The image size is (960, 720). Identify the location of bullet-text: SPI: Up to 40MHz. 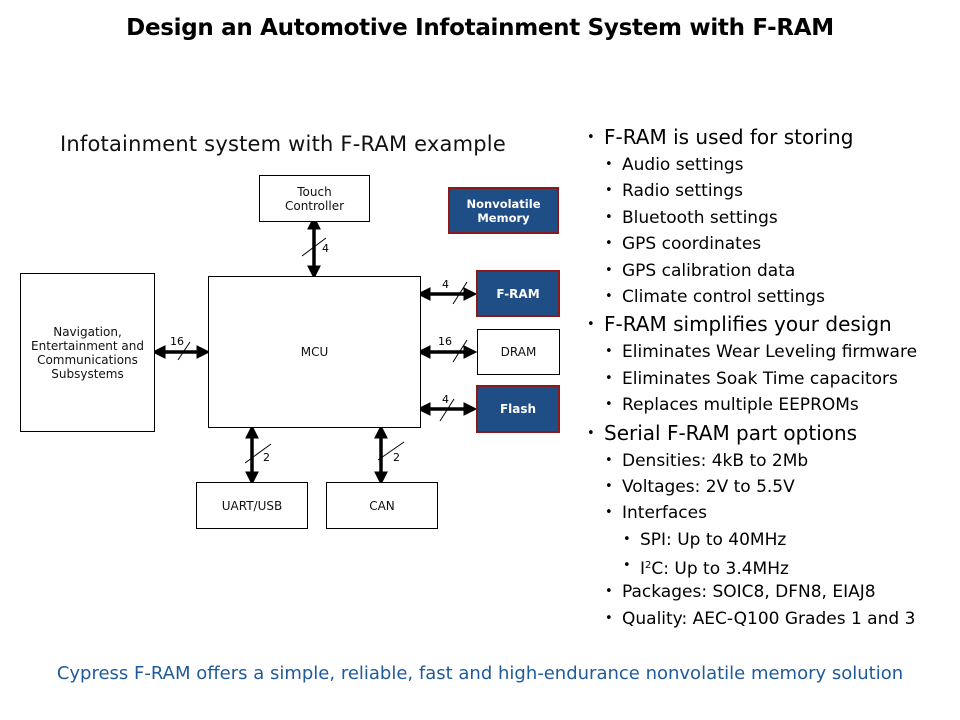
(713, 539).